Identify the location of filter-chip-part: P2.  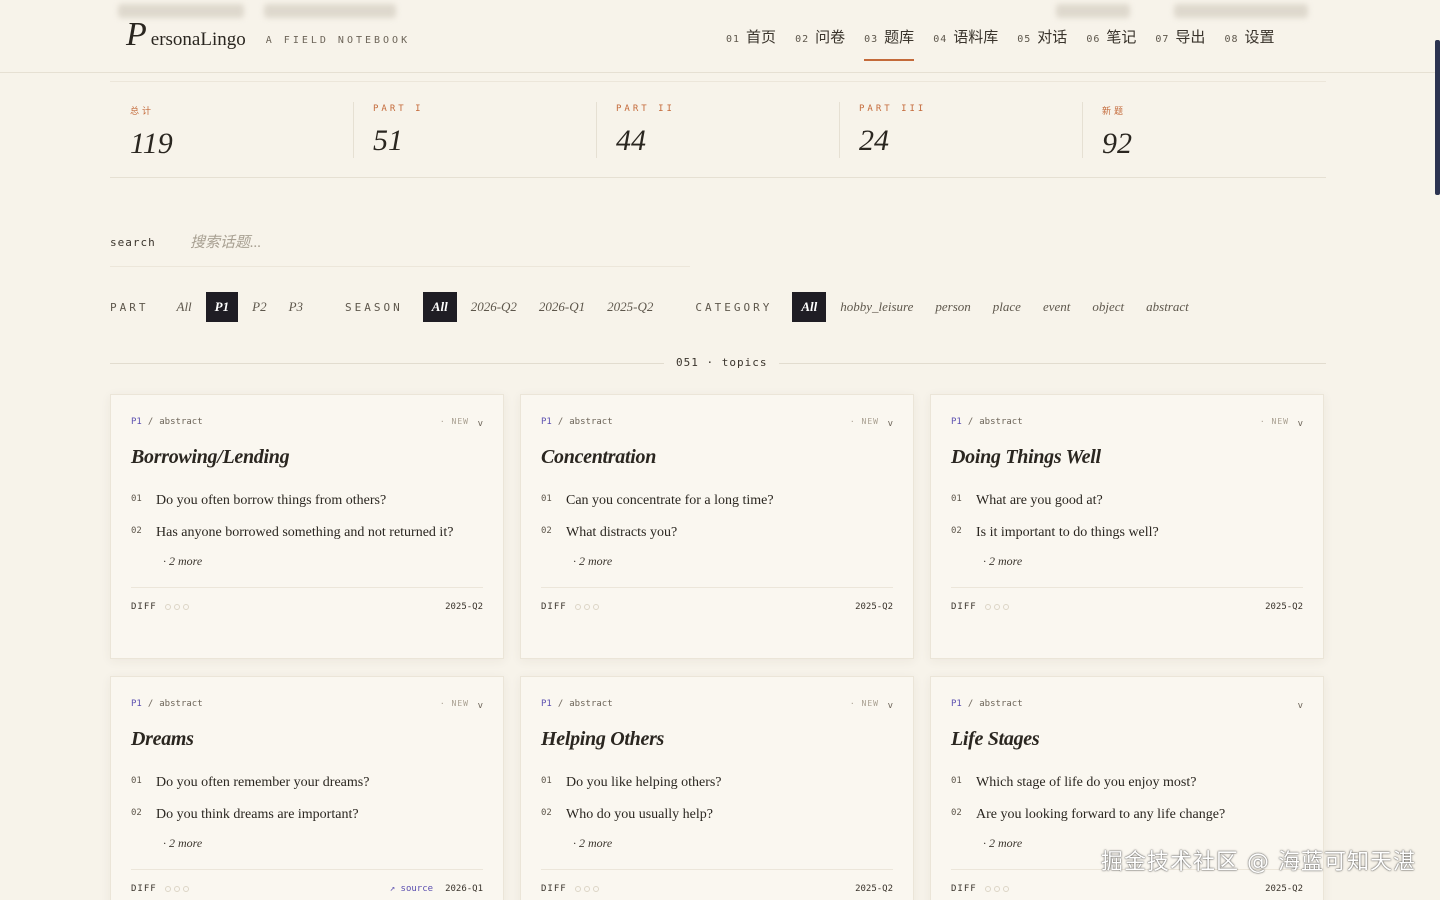
(259, 307).